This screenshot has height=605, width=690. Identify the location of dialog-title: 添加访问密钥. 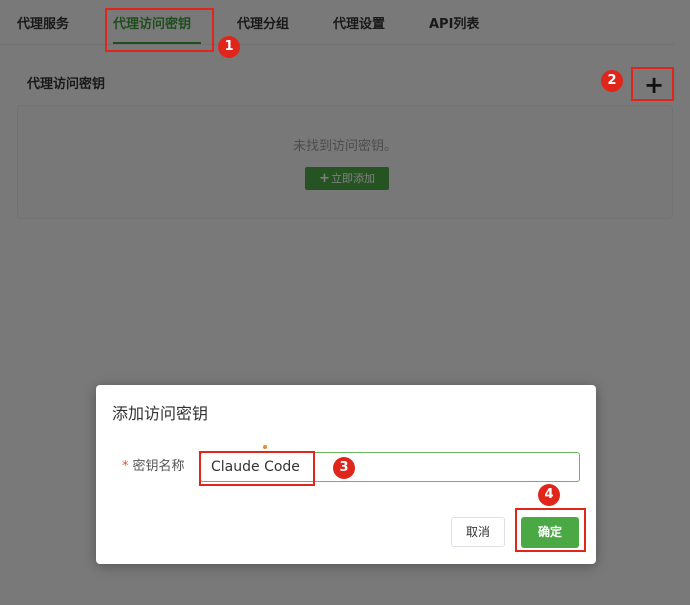
(160, 413).